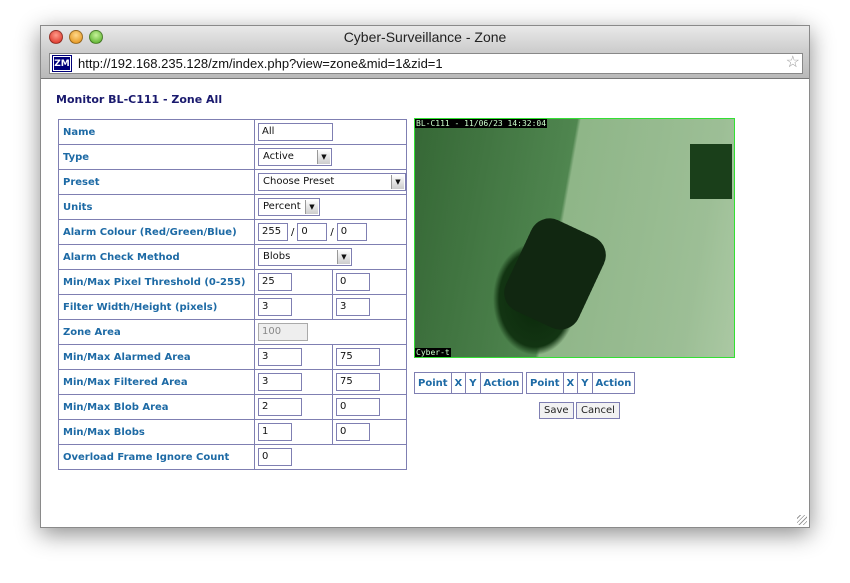  Describe the element at coordinates (96, 37) in the screenshot. I see `zoom-button` at that location.